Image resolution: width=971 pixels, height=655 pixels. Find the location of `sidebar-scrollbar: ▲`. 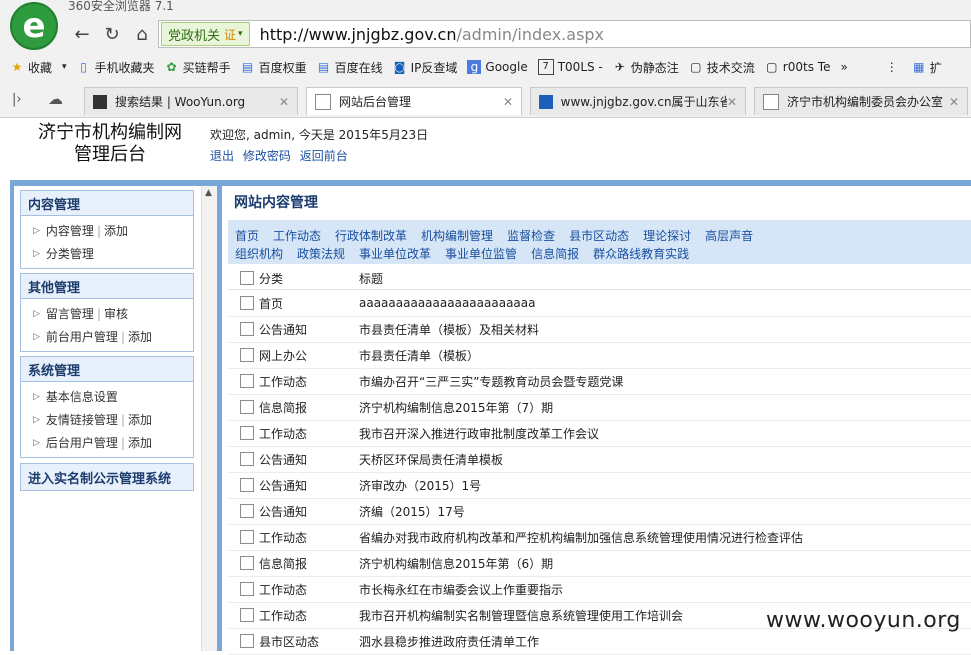

sidebar-scrollbar: ▲ is located at coordinates (209, 418).